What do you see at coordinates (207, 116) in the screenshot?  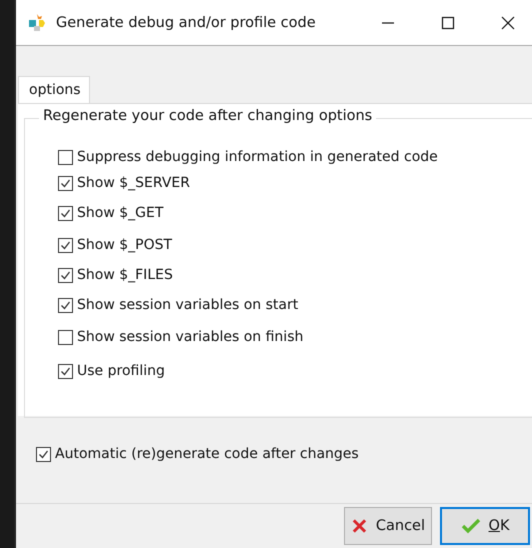 I see `group-title: Regenerate your code after changing options` at bounding box center [207, 116].